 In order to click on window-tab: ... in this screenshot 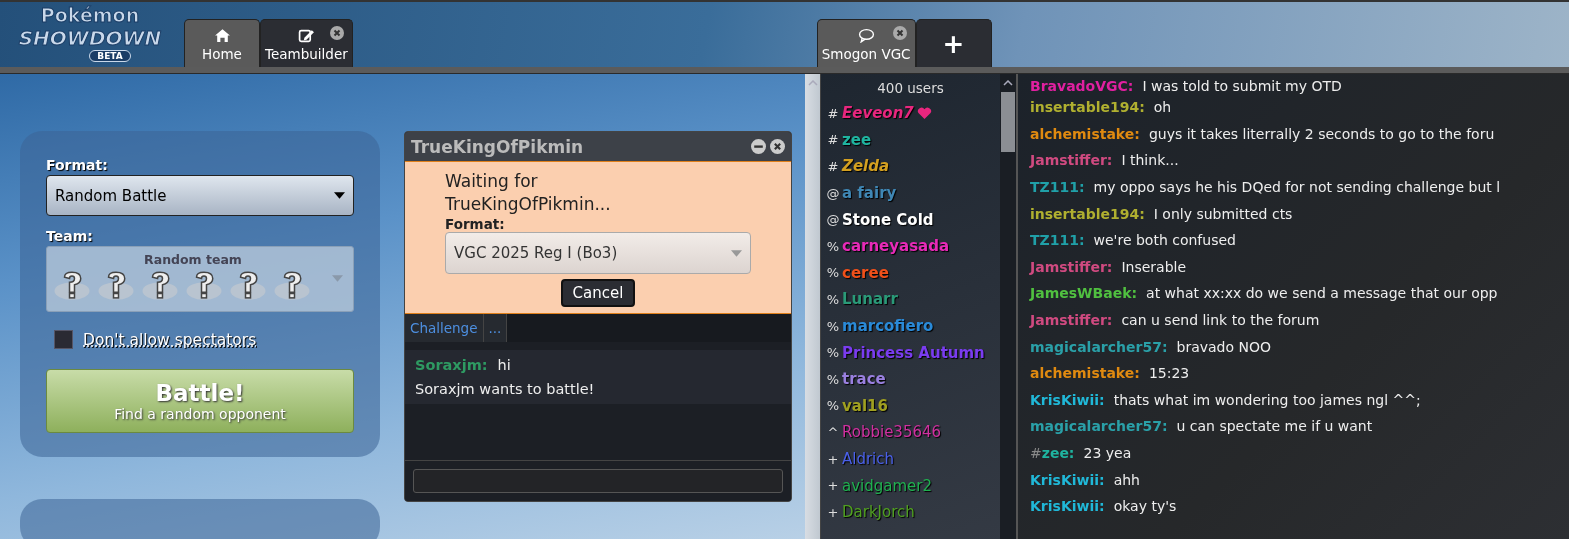, I will do `click(495, 328)`.